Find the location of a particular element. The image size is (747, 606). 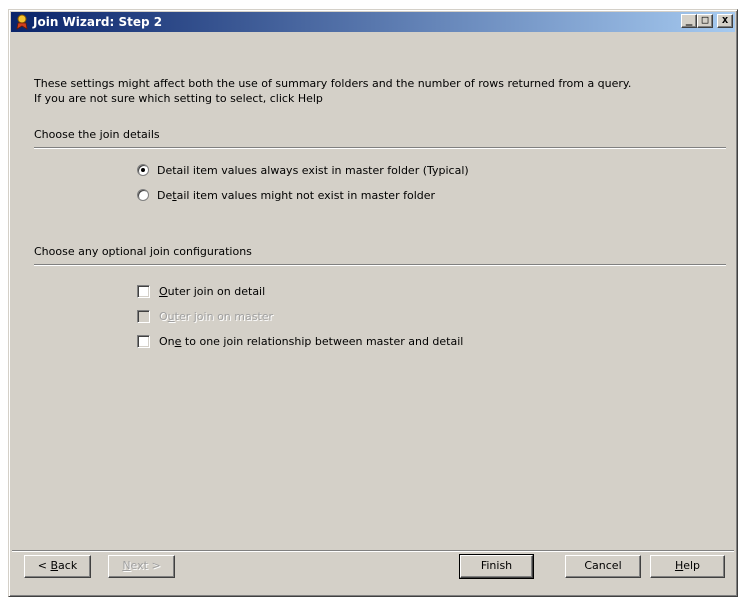

join-config-separator is located at coordinates (380, 265).